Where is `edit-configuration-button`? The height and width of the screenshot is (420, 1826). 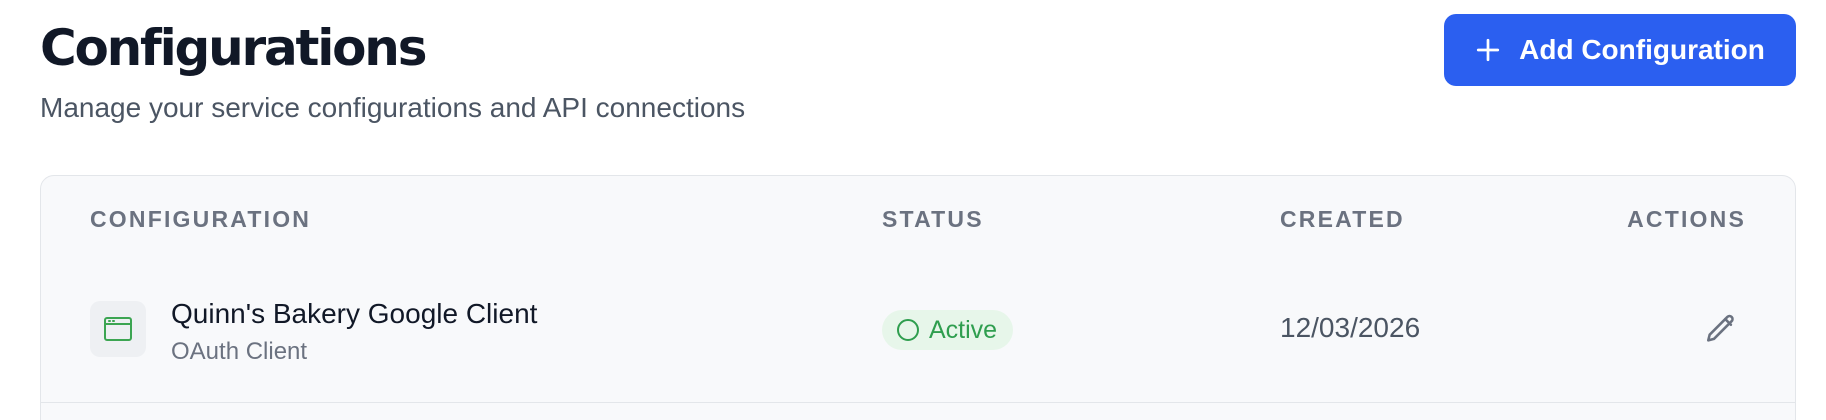 edit-configuration-button is located at coordinates (1721, 329).